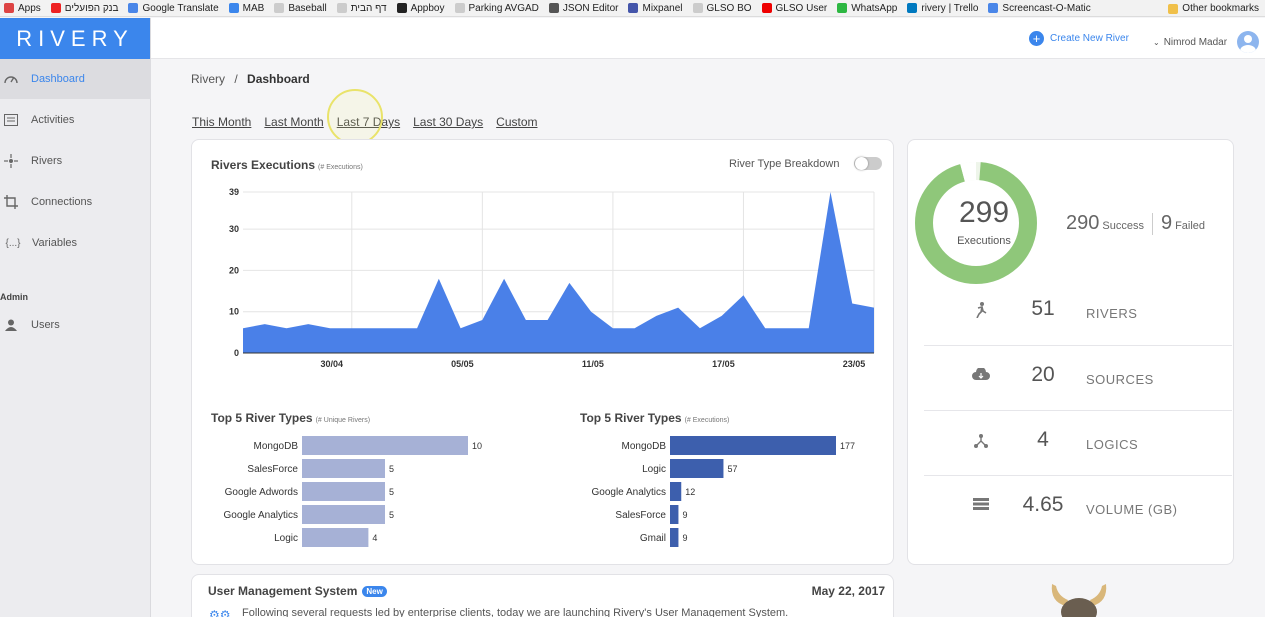 The height and width of the screenshot is (617, 1265). I want to click on top-types-exec-subtitle: (# Executions), so click(707, 420).